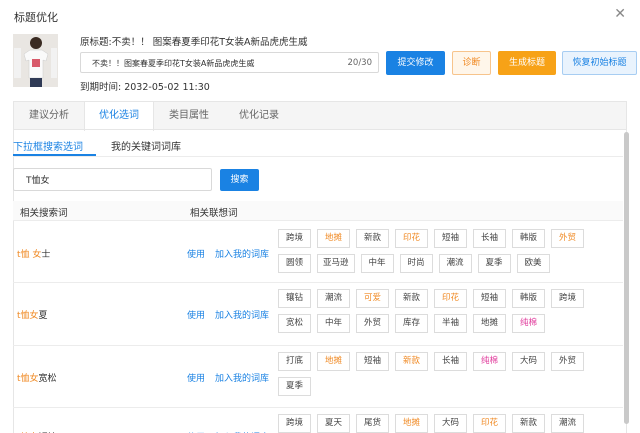 Image resolution: width=640 pixels, height=433 pixels. I want to click on related-keyword: t恤 女士, so click(34, 255).